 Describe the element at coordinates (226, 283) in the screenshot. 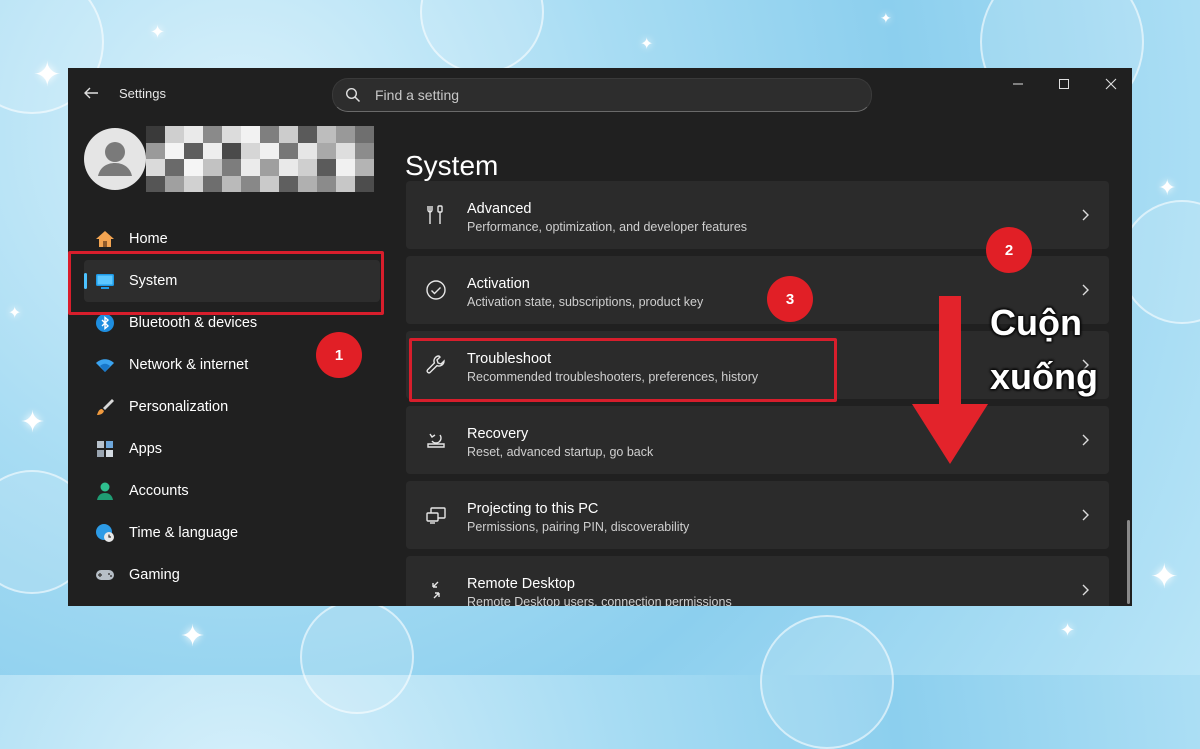

I see `highlight-box-system` at that location.